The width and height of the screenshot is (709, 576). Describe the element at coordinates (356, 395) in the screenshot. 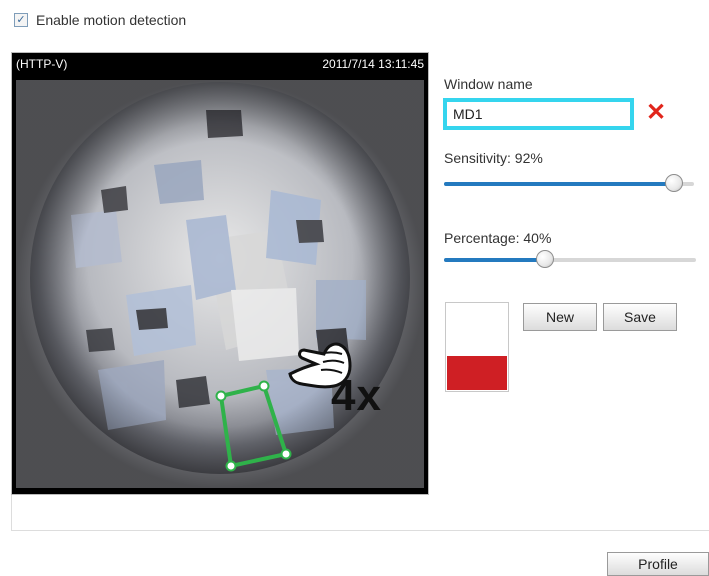

I see `zoom-annotation: 4x` at that location.